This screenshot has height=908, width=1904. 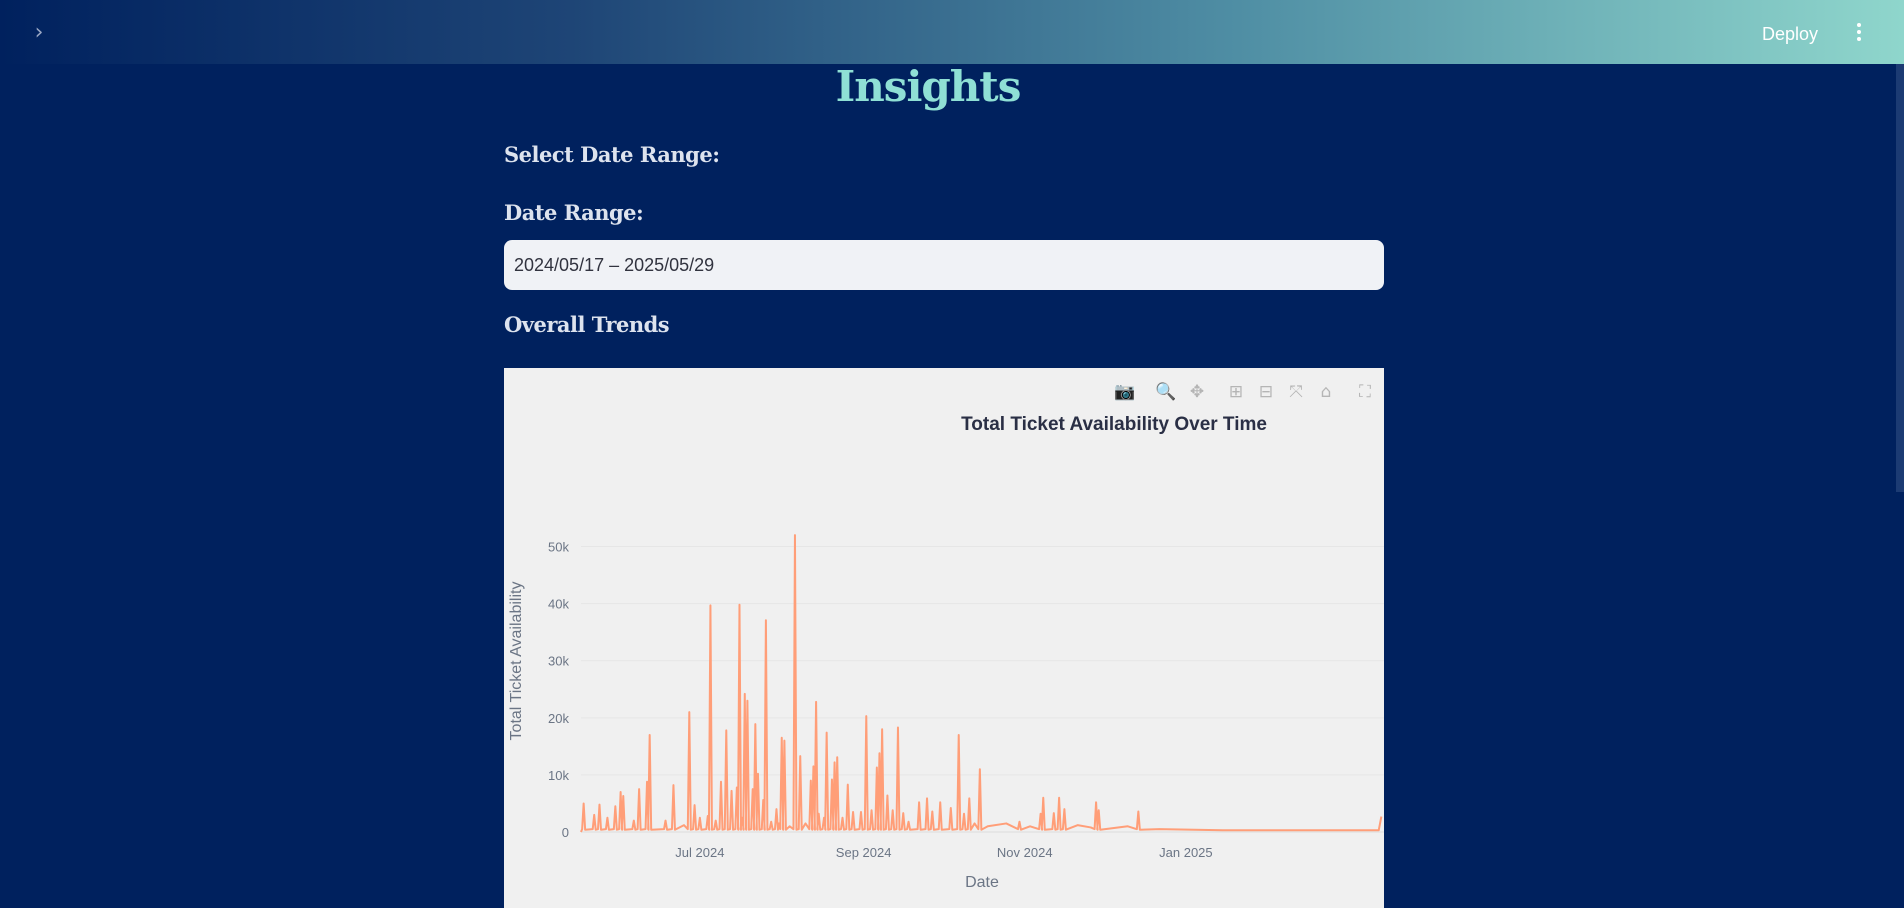 I want to click on series-line, so click(x=981, y=683).